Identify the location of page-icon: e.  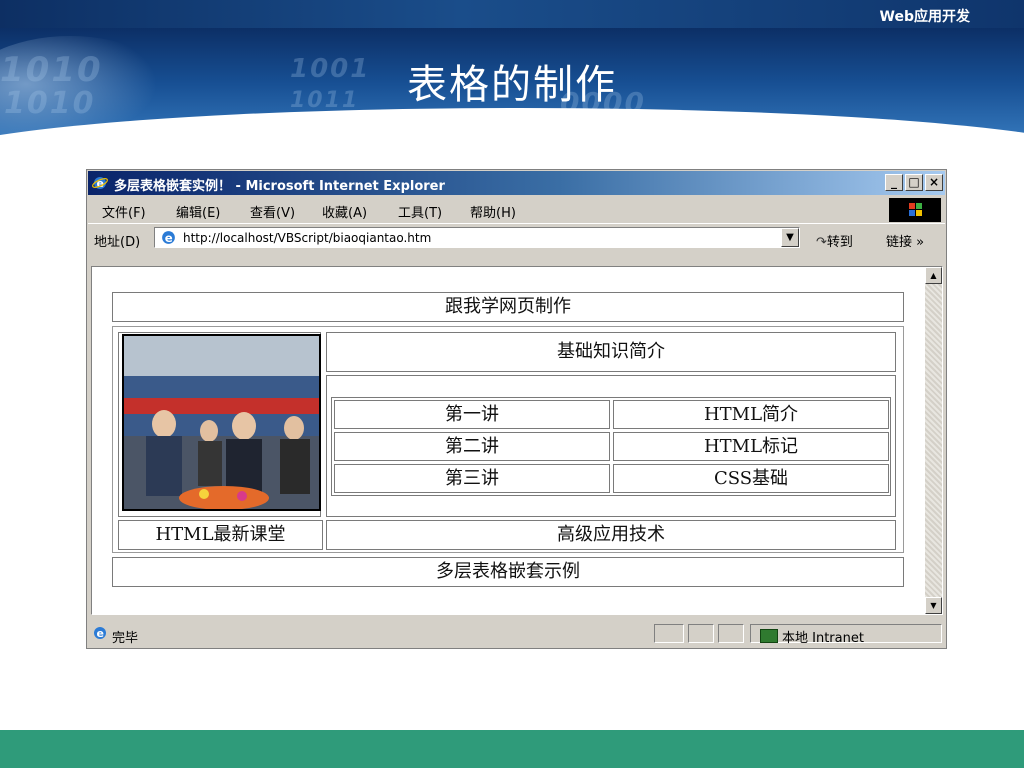
(168, 238).